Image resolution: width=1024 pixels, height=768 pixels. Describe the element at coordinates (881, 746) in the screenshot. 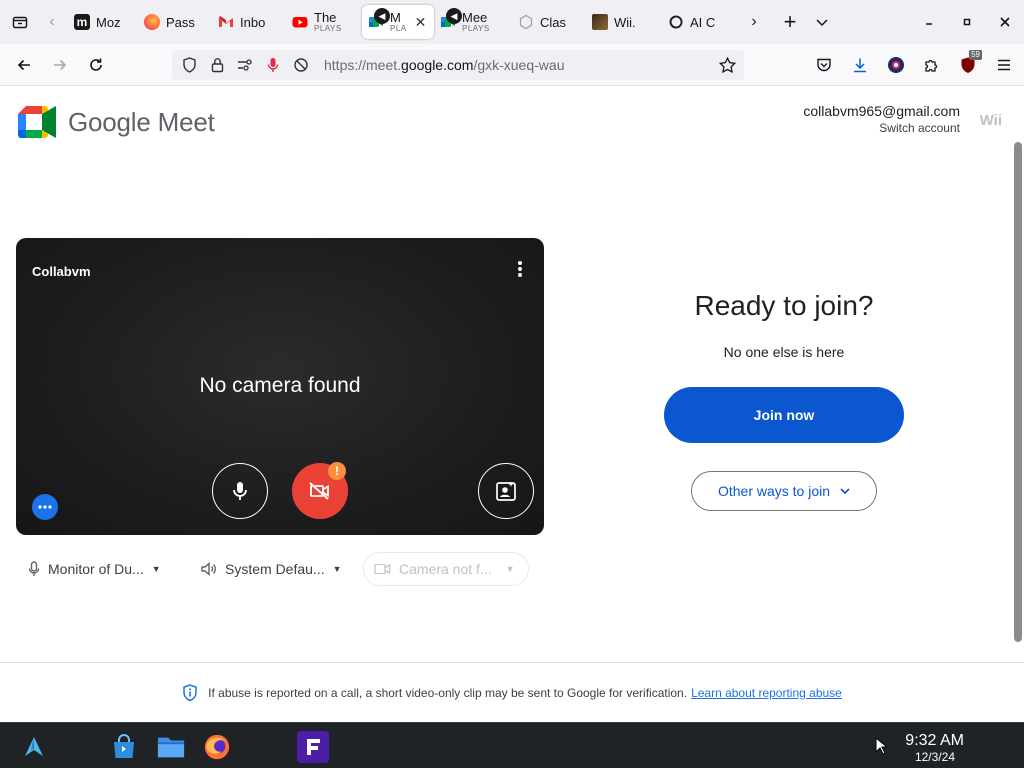

I see `mouse-cursor-icon` at that location.